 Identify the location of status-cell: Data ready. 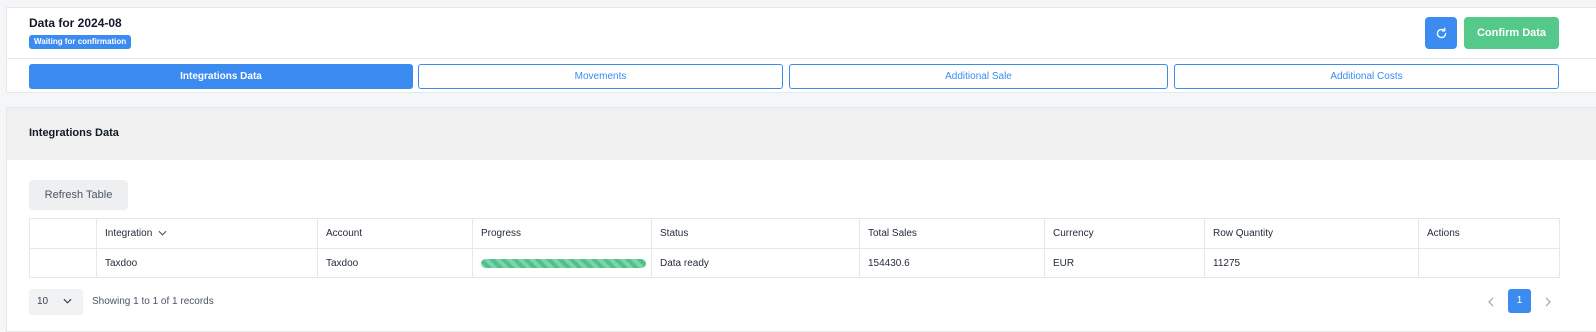
(755, 263).